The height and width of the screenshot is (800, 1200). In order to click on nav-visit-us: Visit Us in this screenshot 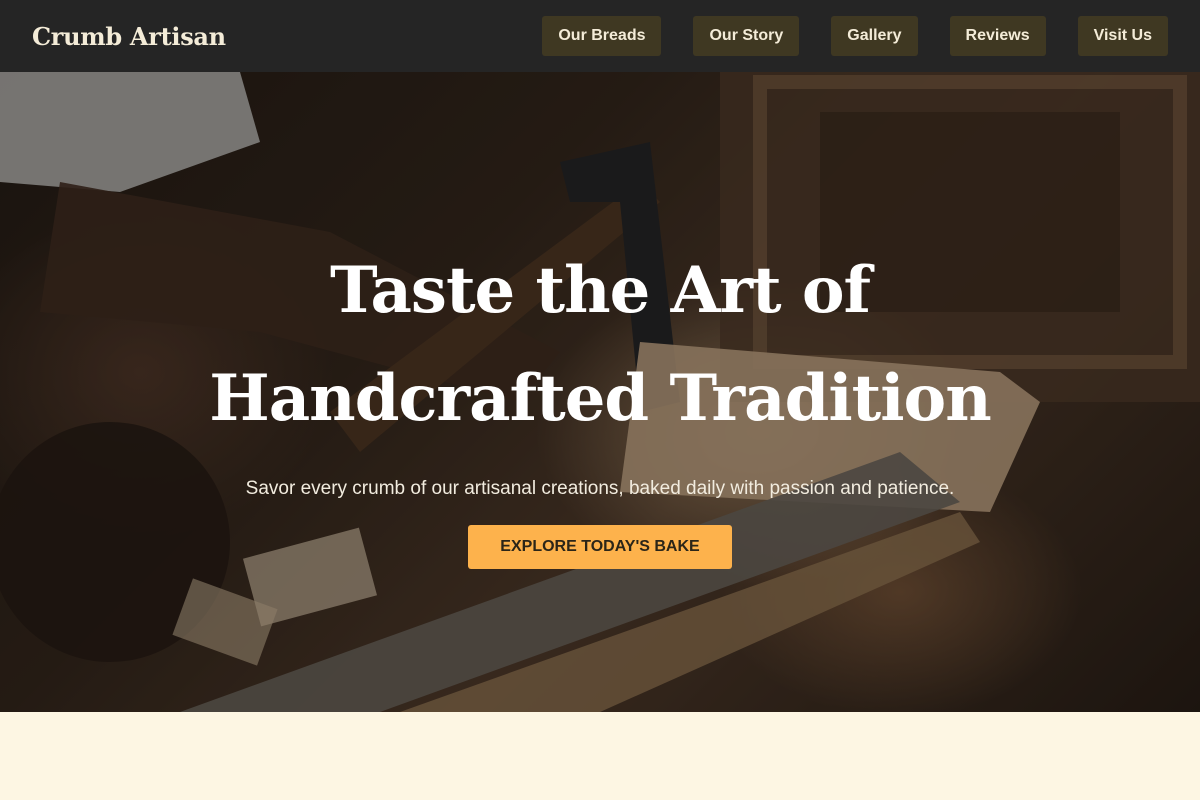, I will do `click(1122, 36)`.